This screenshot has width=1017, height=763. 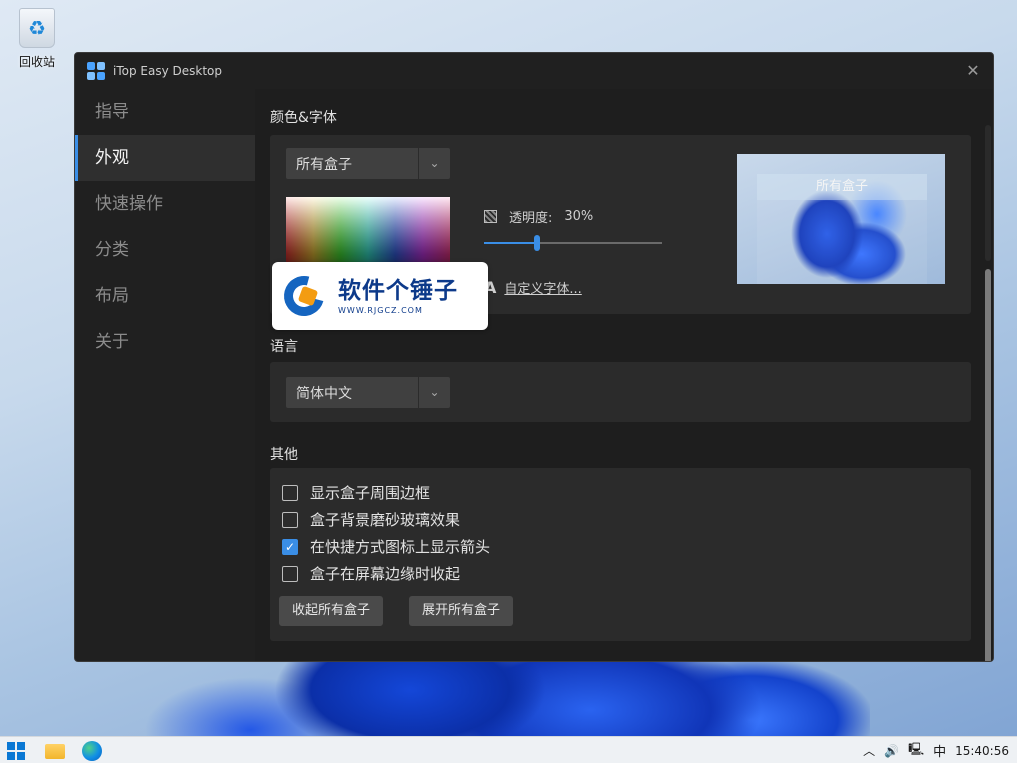 I want to click on checkbox-show-border, so click(x=290, y=492).